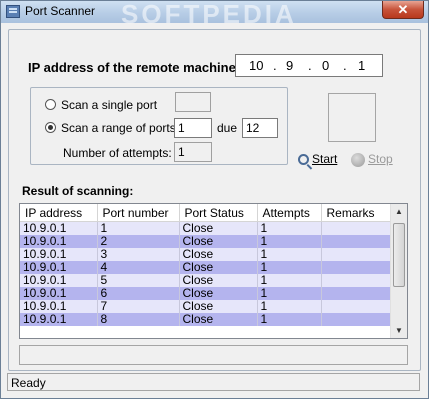 This screenshot has width=429, height=399. What do you see at coordinates (59, 213) in the screenshot?
I see `column-header-ip: IP address` at bounding box center [59, 213].